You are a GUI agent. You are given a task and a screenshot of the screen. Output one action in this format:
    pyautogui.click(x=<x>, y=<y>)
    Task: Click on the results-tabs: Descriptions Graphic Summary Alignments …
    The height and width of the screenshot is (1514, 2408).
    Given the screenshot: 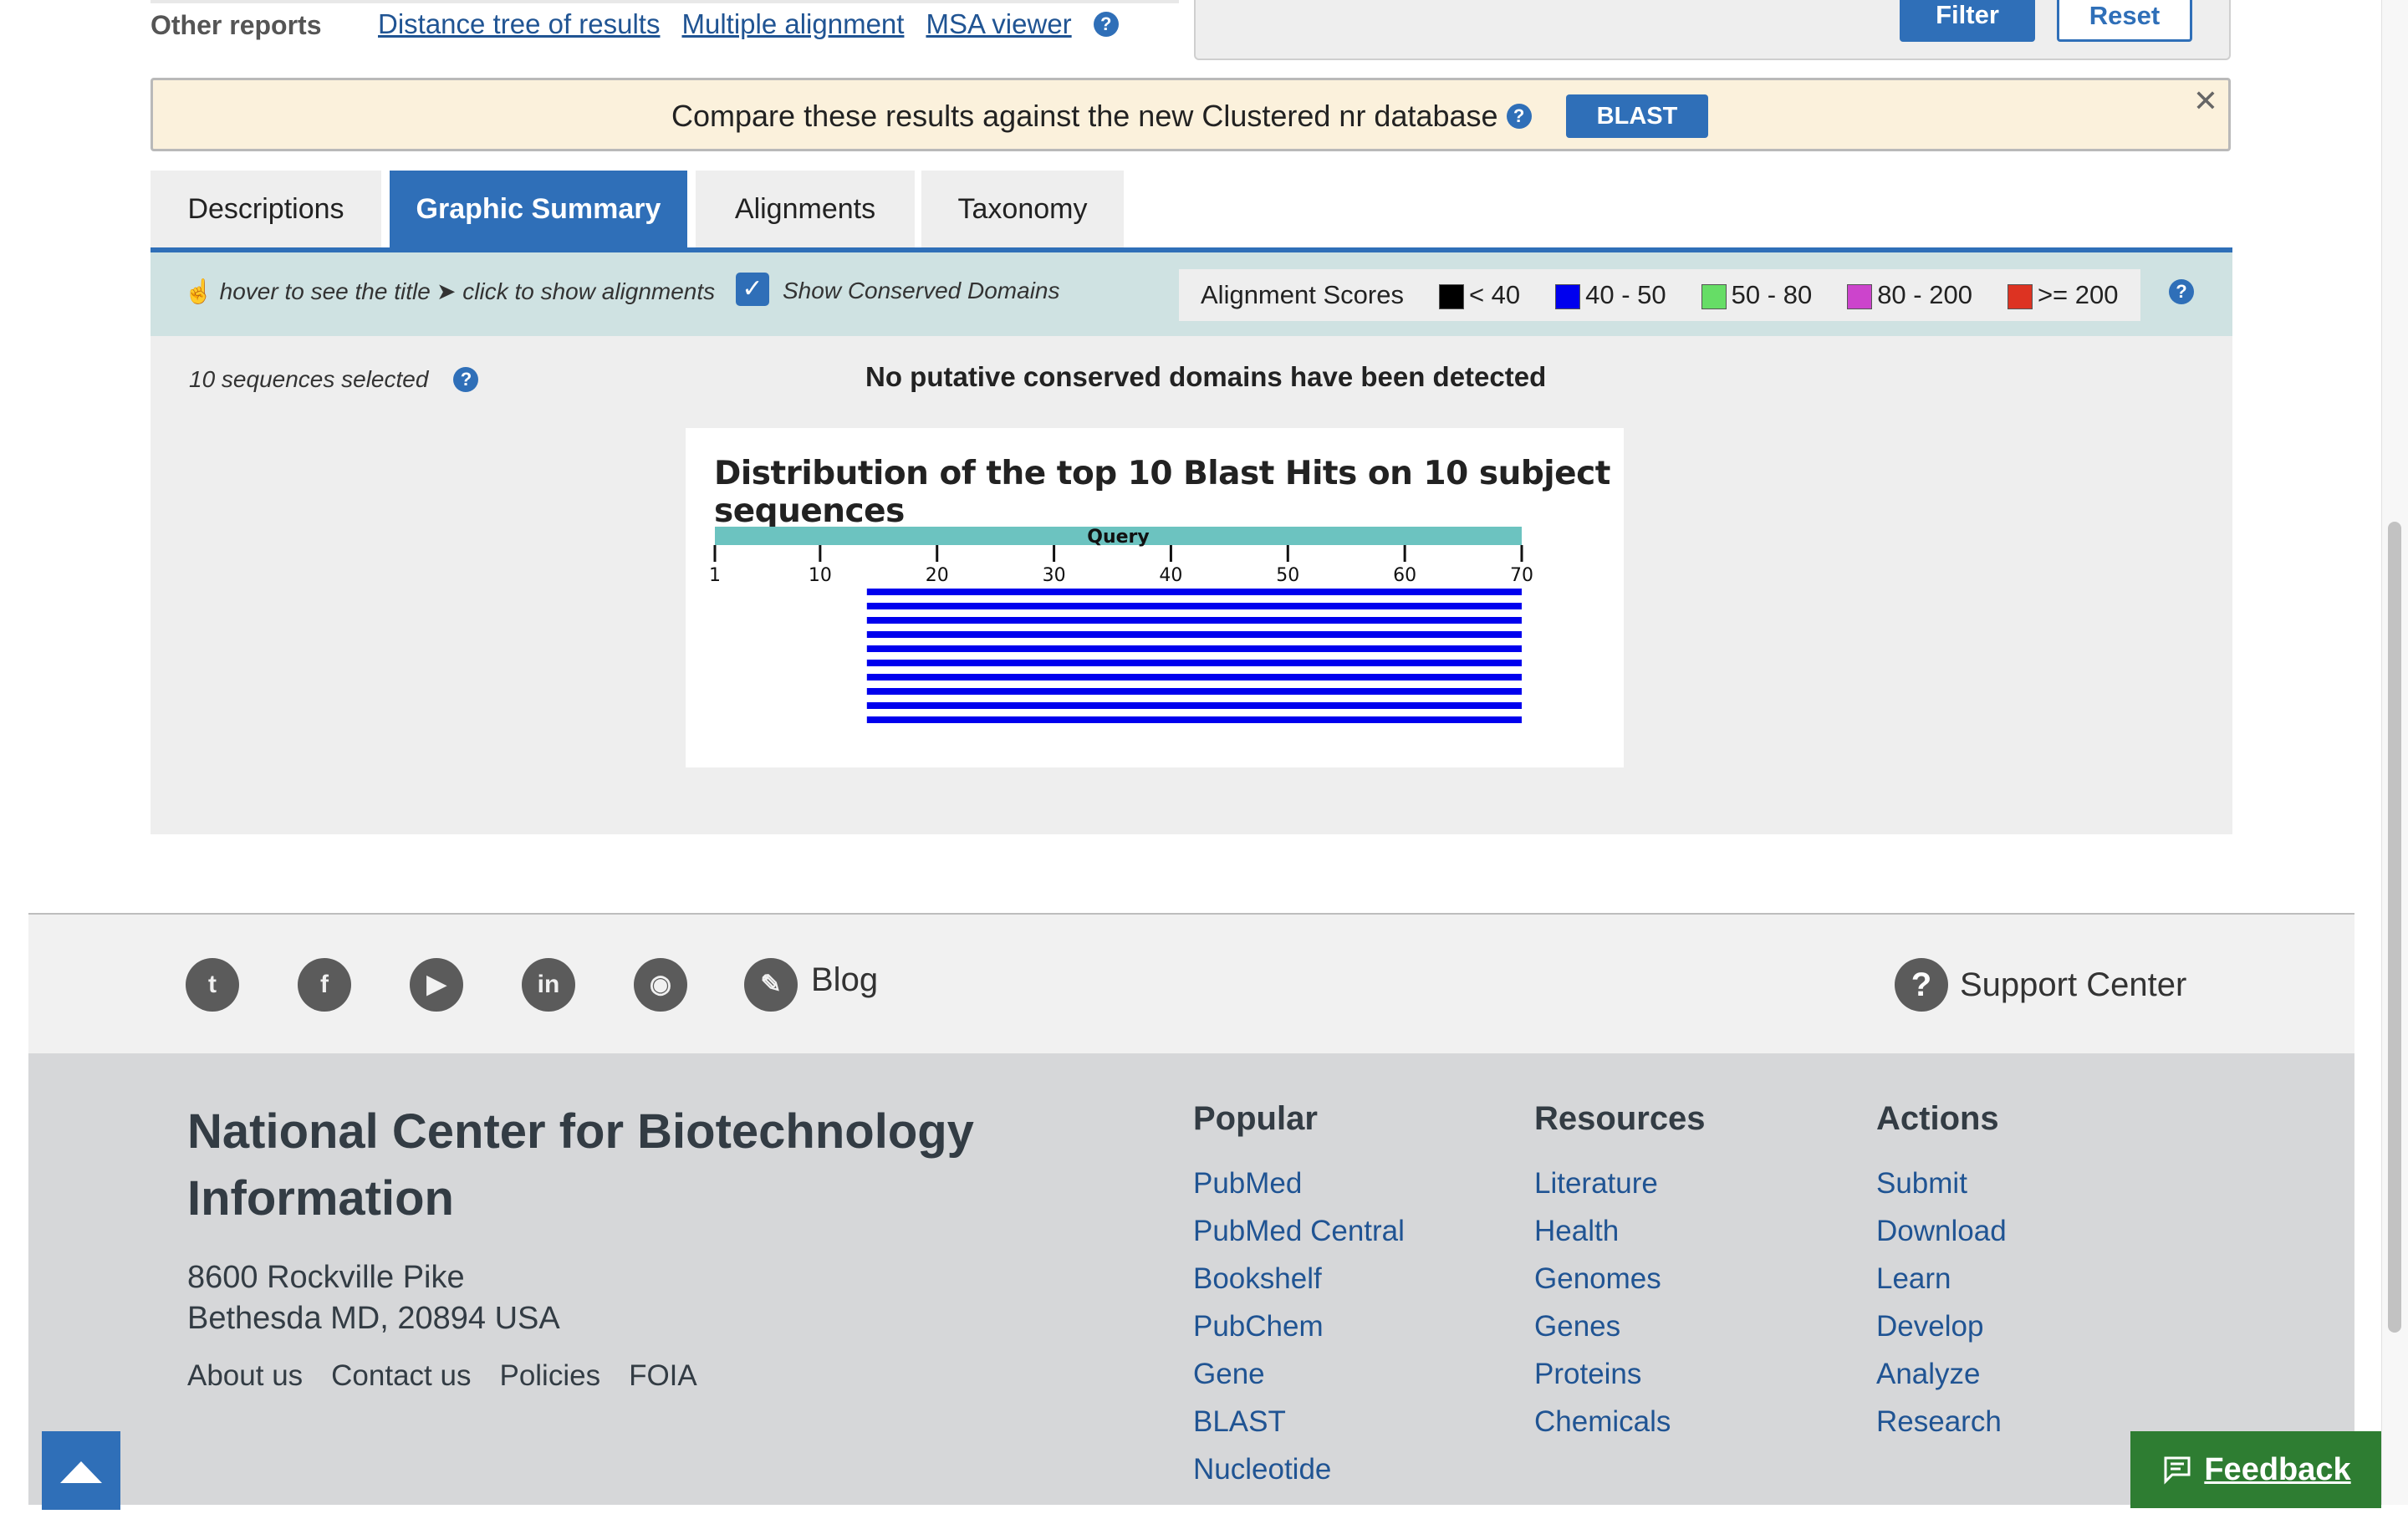 What is the action you would take?
    pyautogui.click(x=1191, y=211)
    